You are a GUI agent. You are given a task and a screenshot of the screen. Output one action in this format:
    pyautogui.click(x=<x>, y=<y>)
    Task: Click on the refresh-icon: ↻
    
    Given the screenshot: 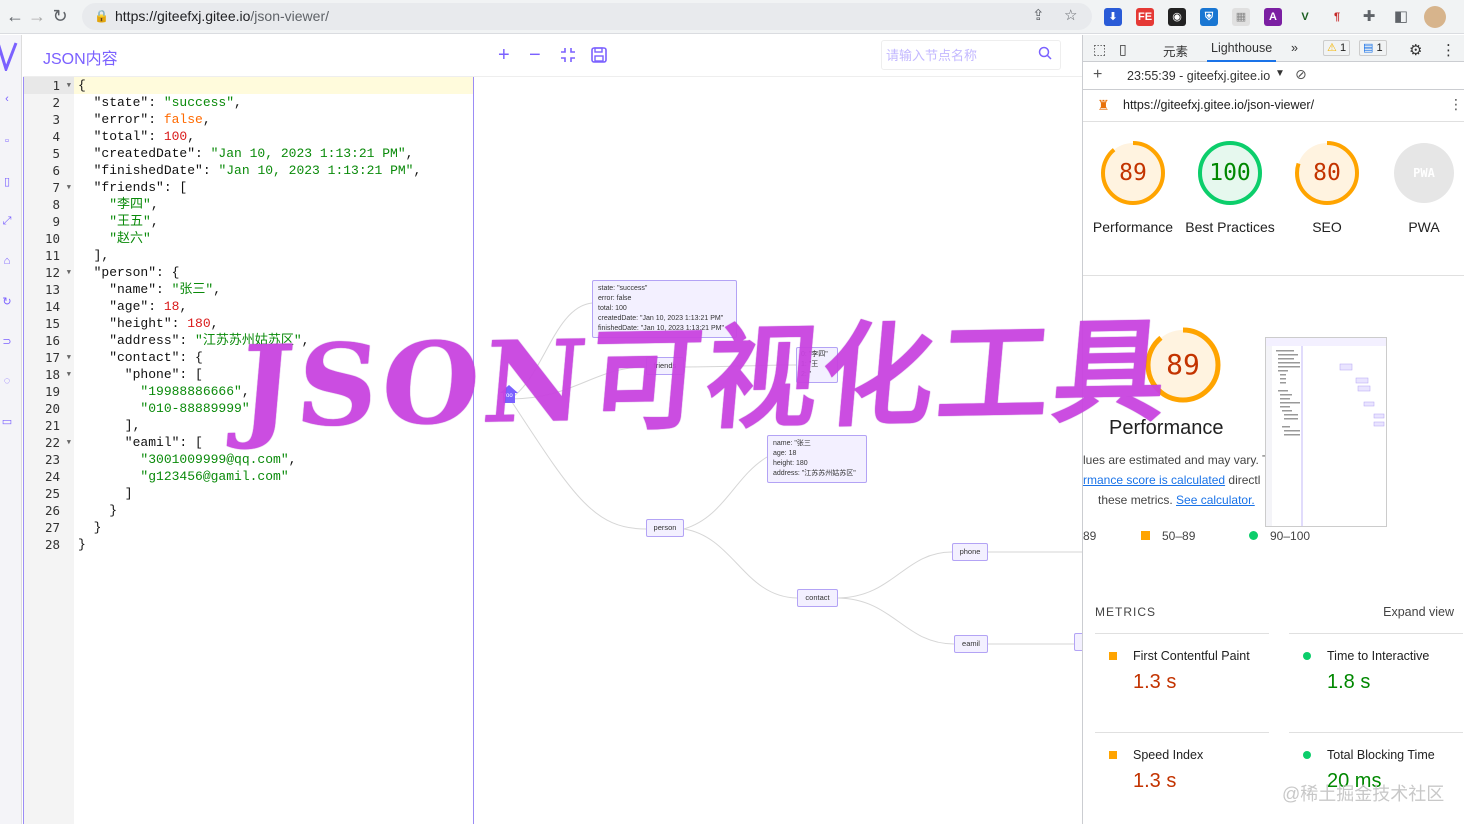 What is the action you would take?
    pyautogui.click(x=7, y=302)
    